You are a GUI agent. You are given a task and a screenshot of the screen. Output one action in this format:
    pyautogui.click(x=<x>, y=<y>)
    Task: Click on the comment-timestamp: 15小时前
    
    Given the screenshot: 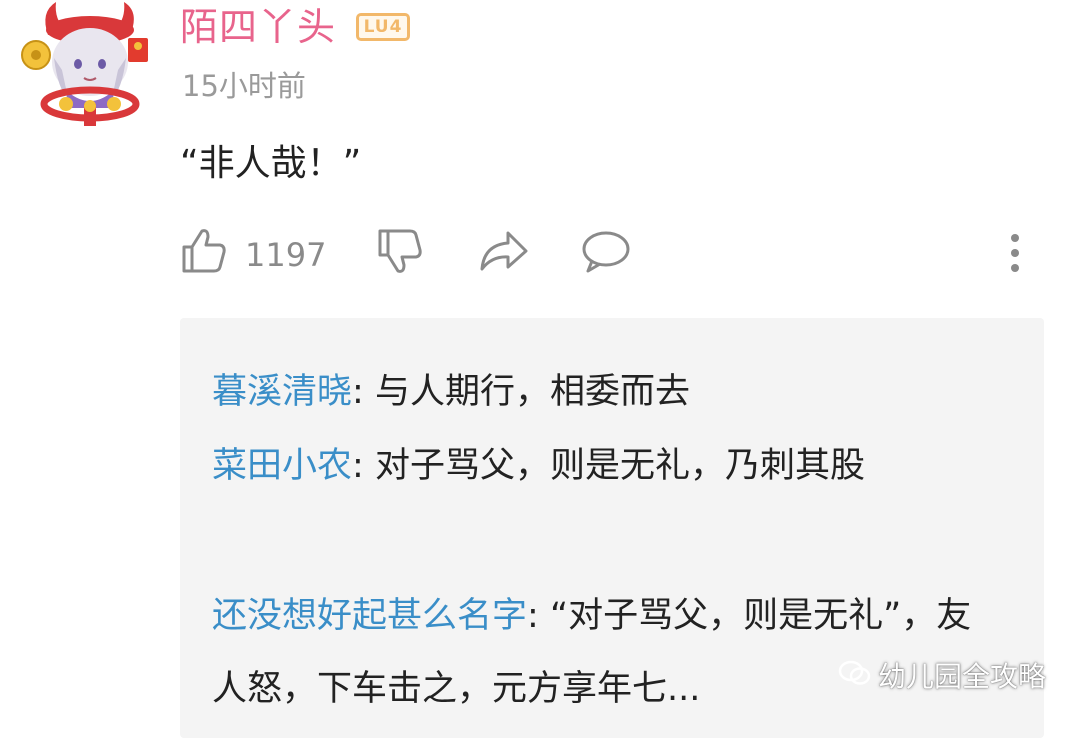 What is the action you would take?
    pyautogui.click(x=244, y=86)
    